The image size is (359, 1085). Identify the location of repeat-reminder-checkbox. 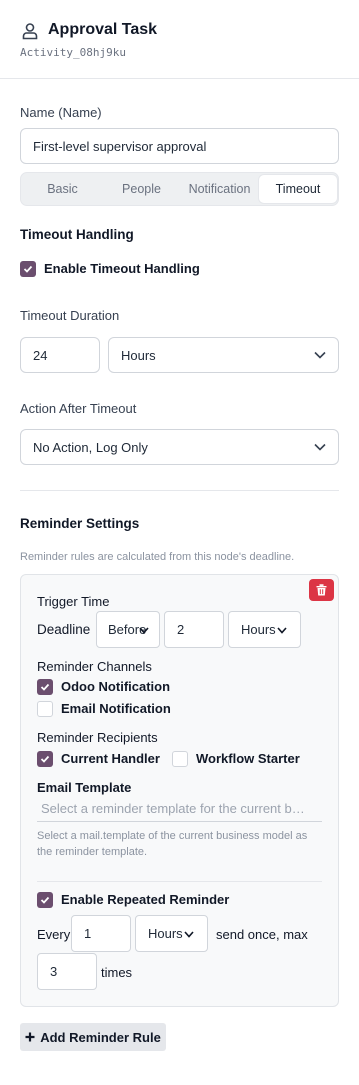
(45, 900).